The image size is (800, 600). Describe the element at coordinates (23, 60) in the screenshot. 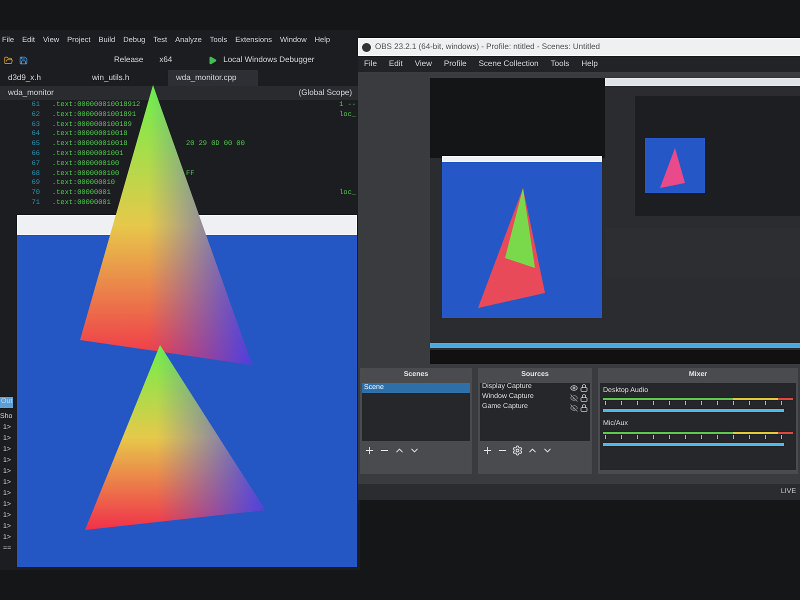

I see `save-icon` at that location.